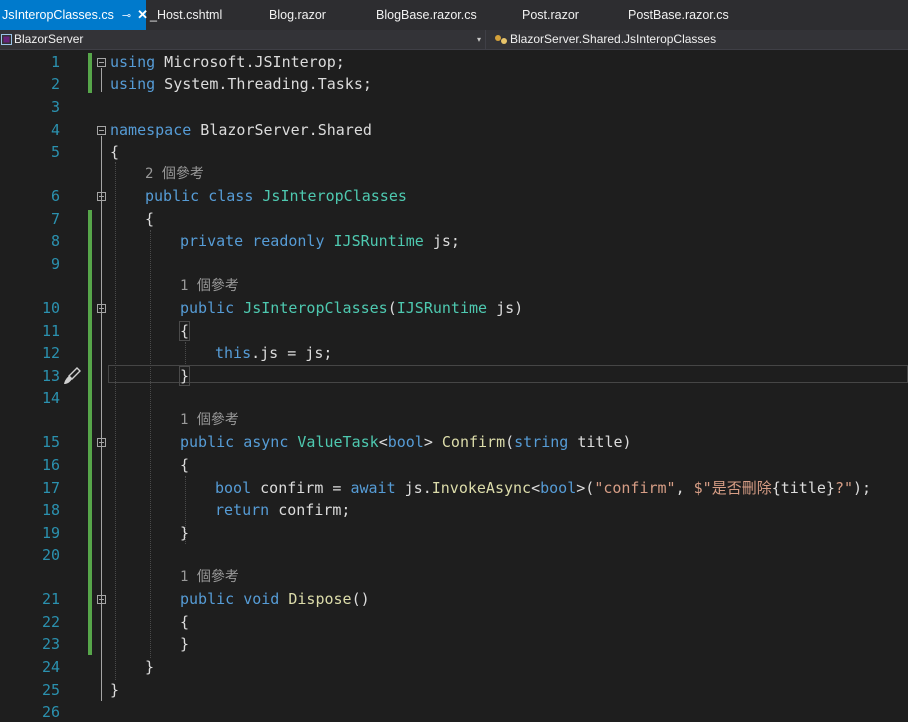 Image resolution: width=908 pixels, height=722 pixels. Describe the element at coordinates (227, 62) in the screenshot. I see `code-line-1: using Microsoft.JSInterop;` at that location.